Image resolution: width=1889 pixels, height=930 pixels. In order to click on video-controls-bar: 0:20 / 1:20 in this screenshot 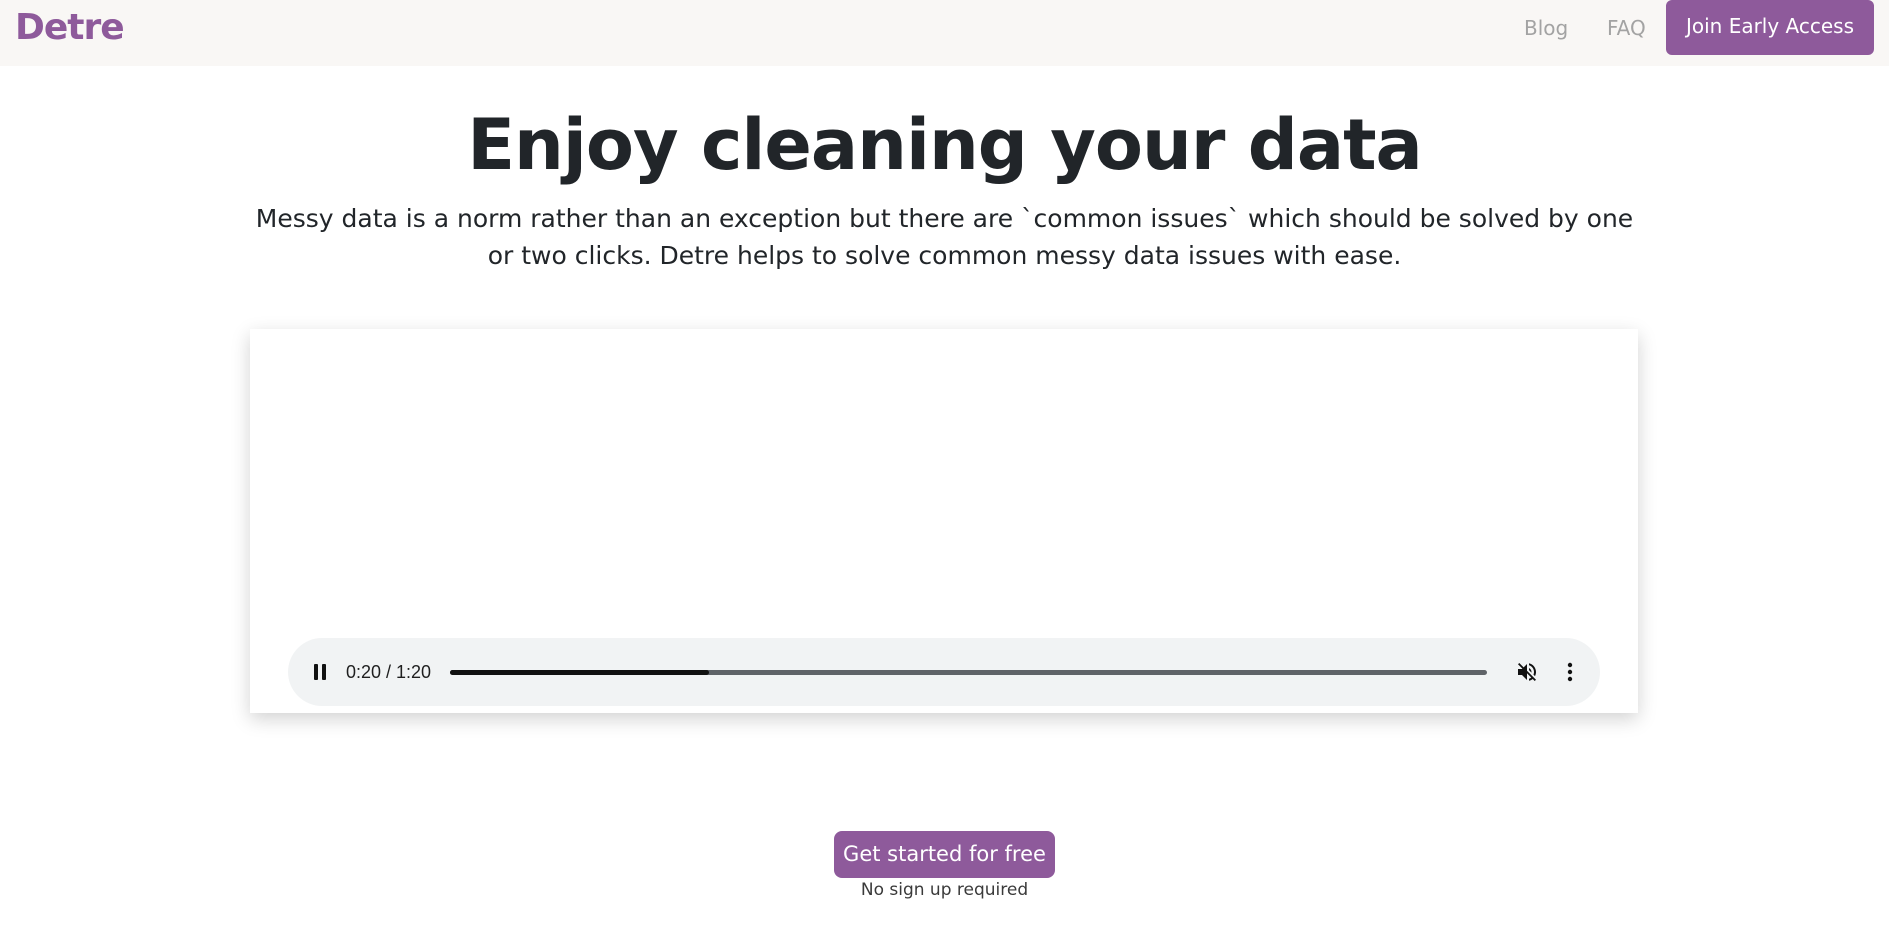, I will do `click(944, 672)`.